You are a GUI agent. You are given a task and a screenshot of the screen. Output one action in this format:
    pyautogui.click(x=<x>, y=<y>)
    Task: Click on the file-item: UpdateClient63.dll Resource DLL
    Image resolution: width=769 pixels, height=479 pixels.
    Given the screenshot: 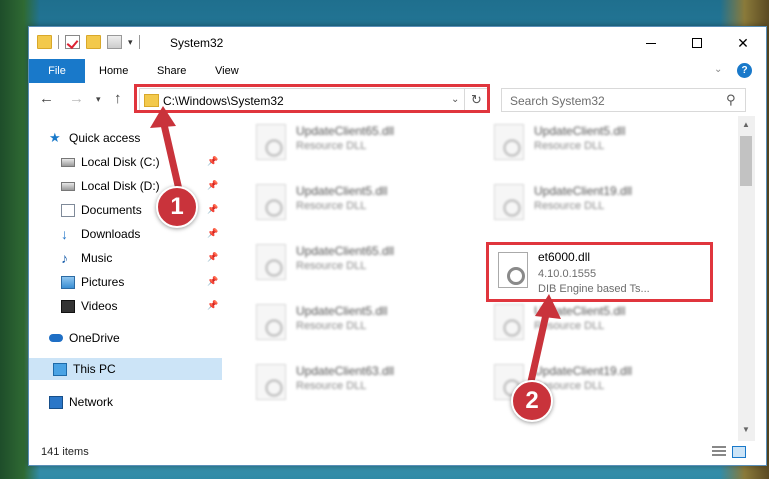 What is the action you would take?
    pyautogui.click(x=356, y=383)
    